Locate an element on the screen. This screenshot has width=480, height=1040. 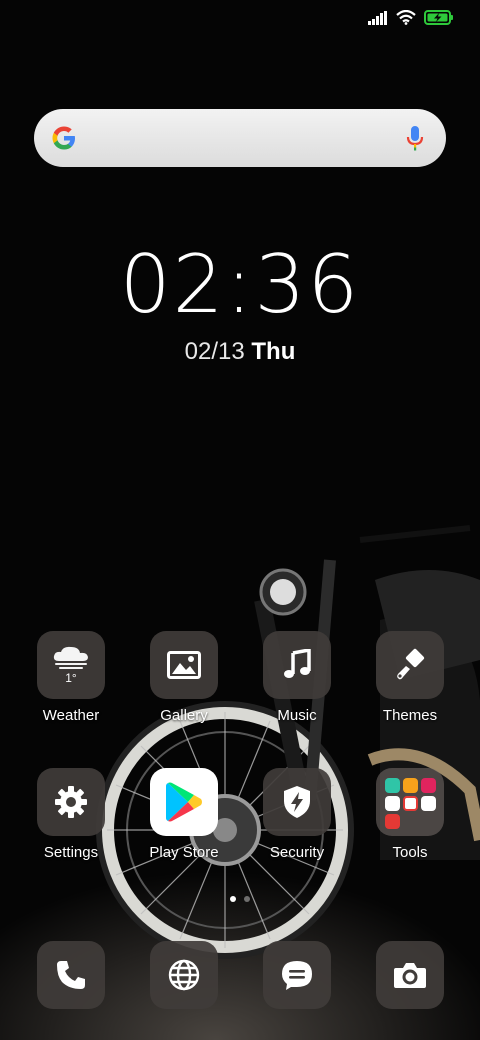
music-tile is located at coordinates (297, 665).